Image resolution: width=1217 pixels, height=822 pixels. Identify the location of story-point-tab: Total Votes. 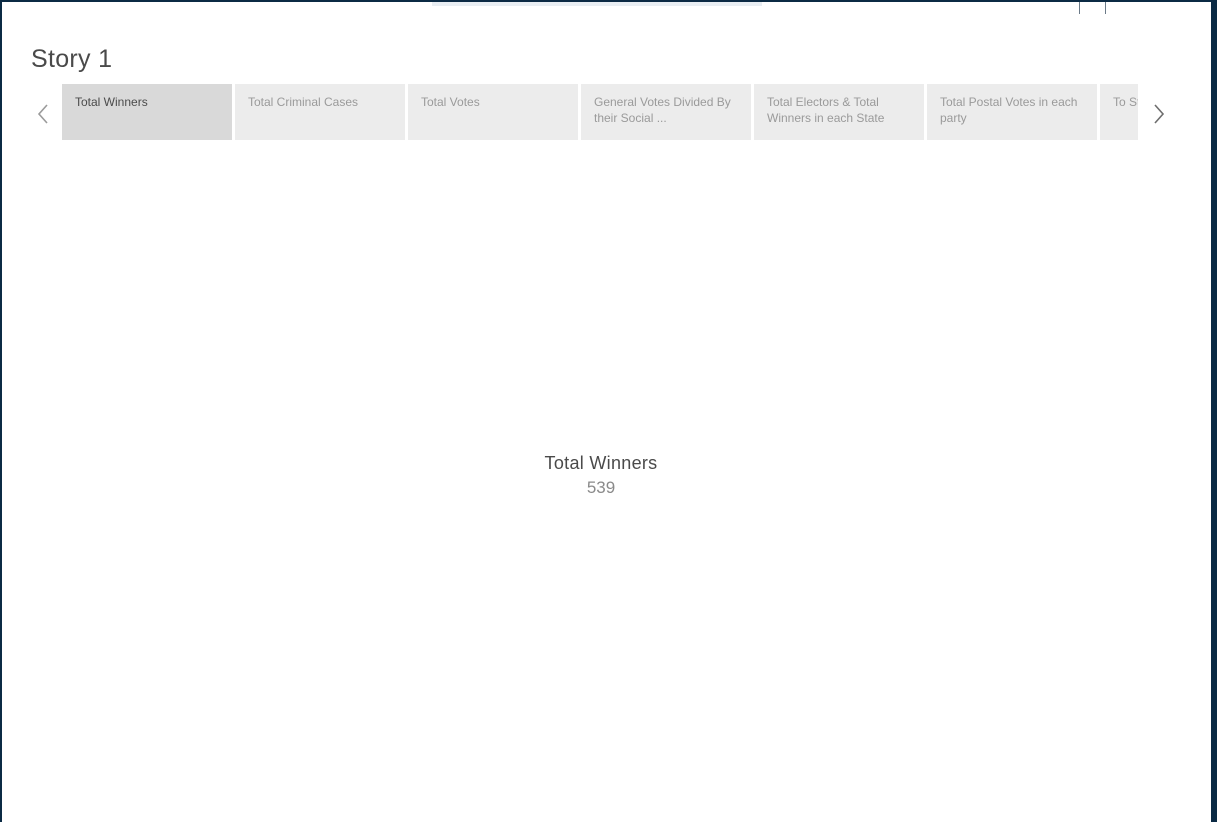
(493, 112).